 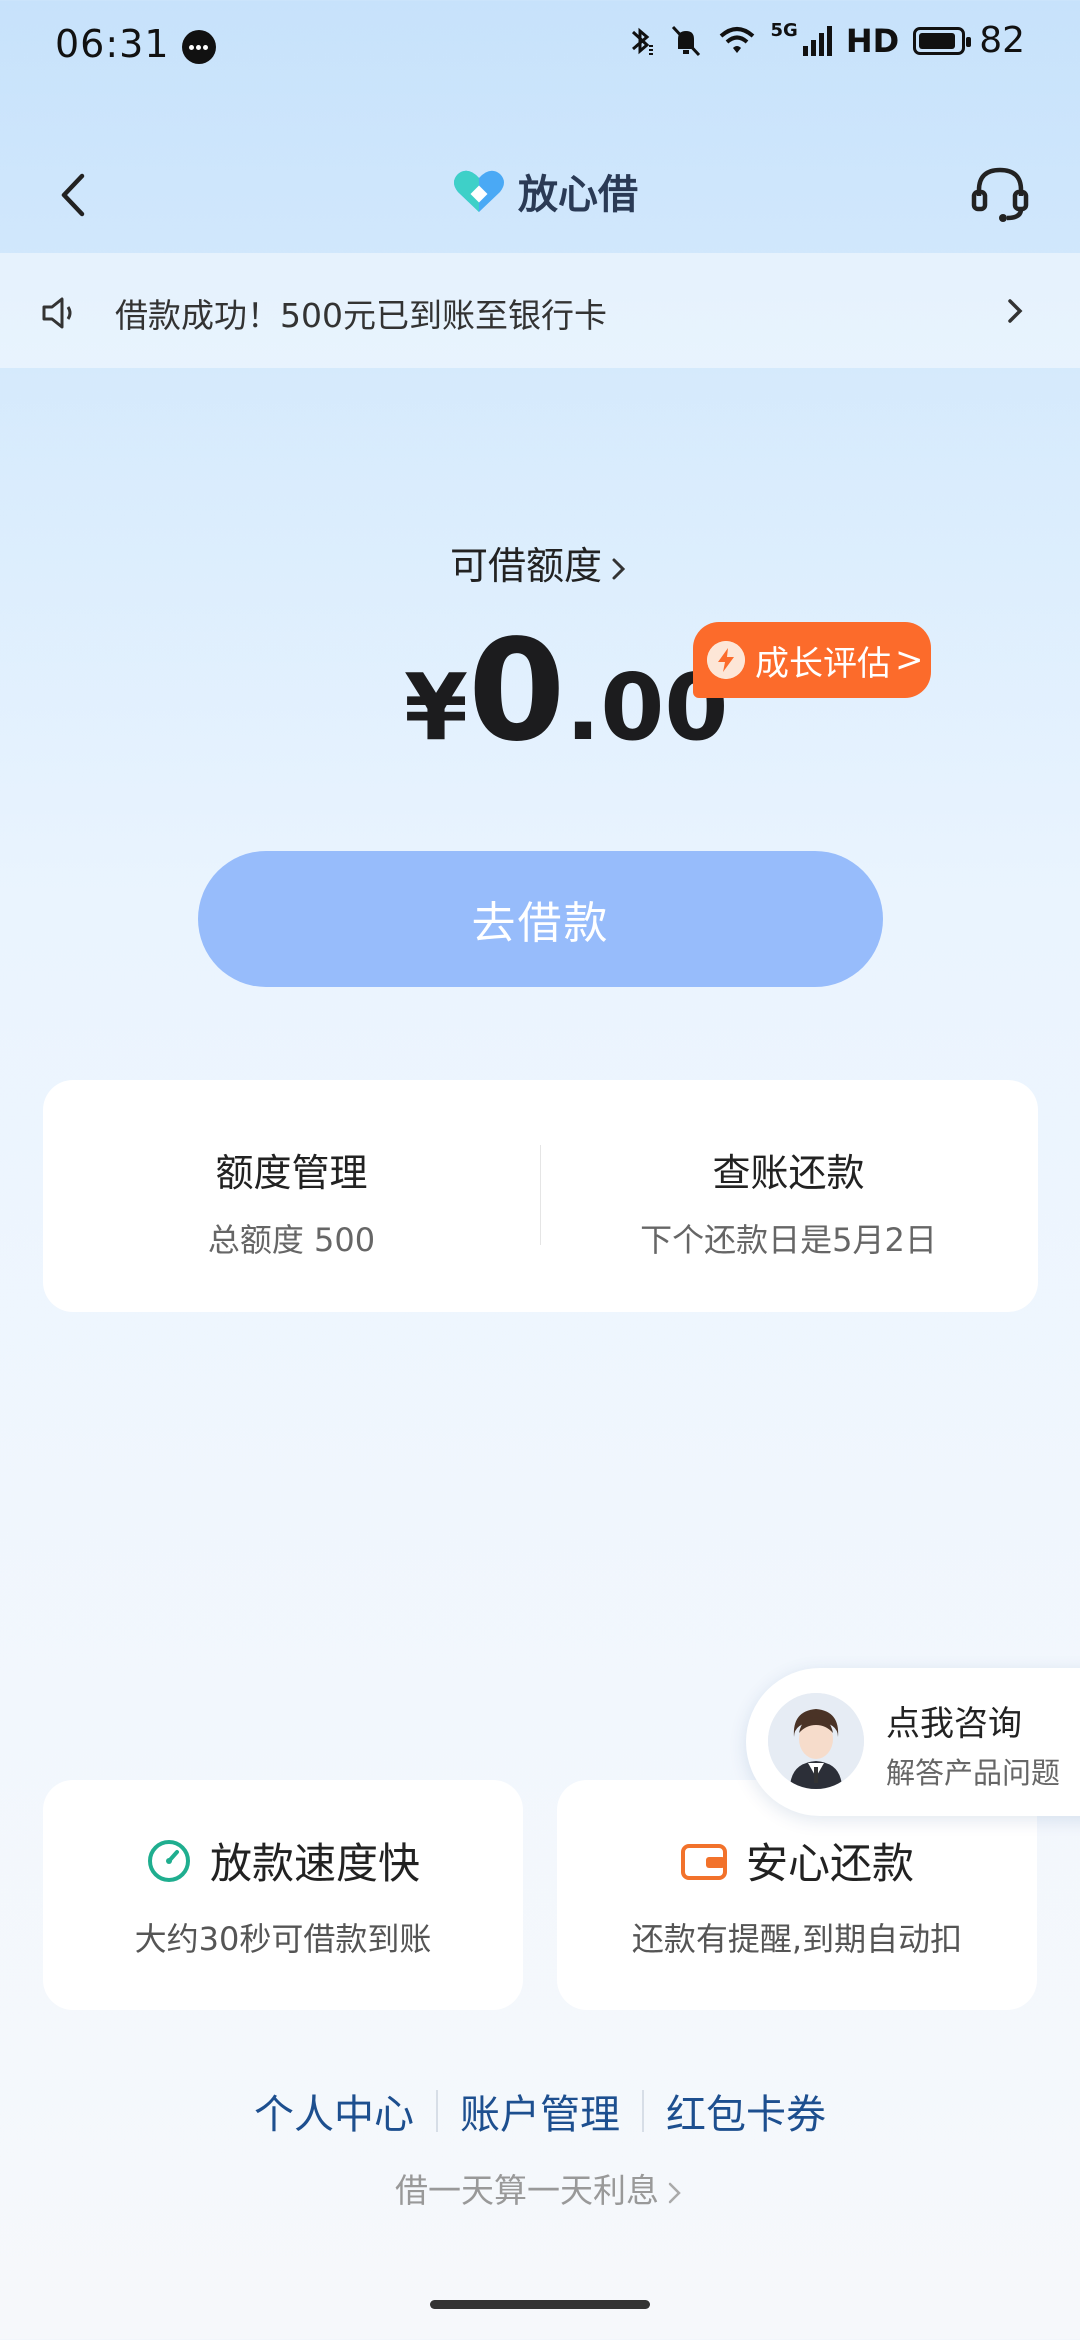 What do you see at coordinates (527, 2190) in the screenshot?
I see `interest-note-text: 借一天算一天利息` at bounding box center [527, 2190].